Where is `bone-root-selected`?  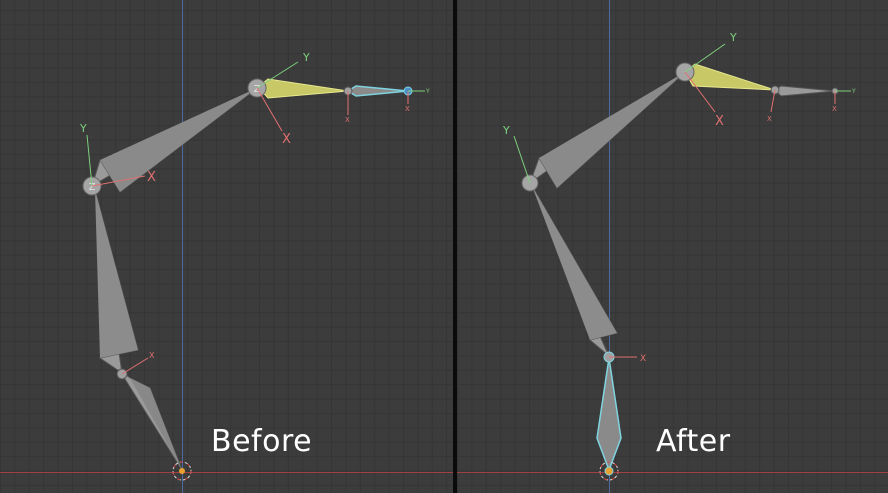
bone-root-selected is located at coordinates (609, 415).